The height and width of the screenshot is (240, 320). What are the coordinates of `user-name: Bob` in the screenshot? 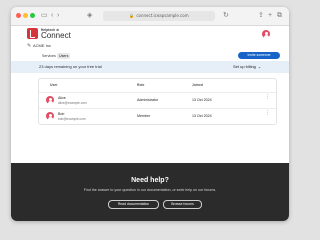 It's located at (61, 114).